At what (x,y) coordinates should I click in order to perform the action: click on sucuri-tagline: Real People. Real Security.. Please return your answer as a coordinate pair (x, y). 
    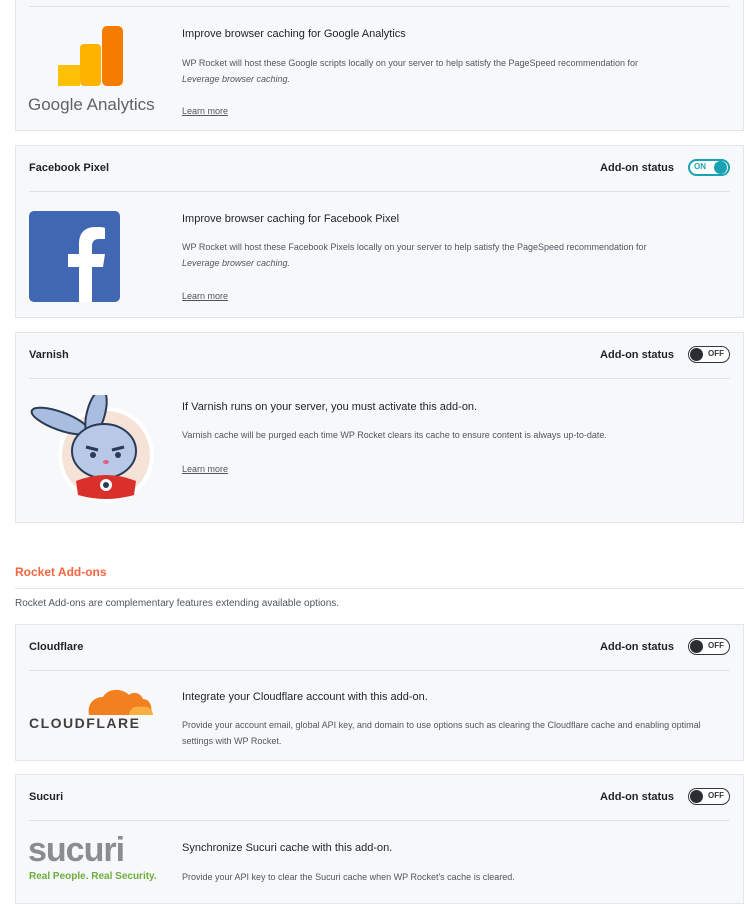
    Looking at the image, I should click on (93, 876).